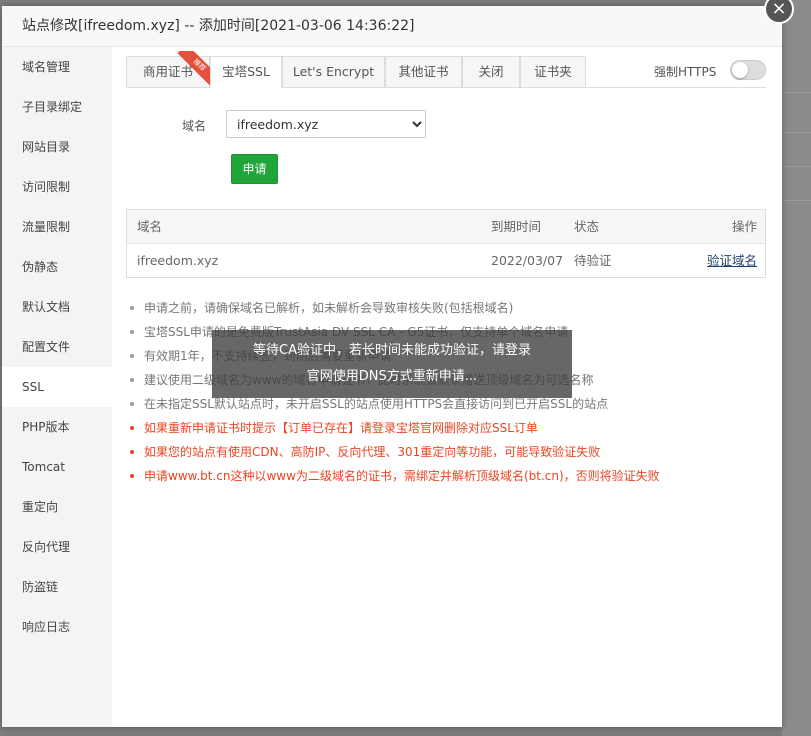 Image resolution: width=811 pixels, height=736 pixels. I want to click on background-page, so click(796, 368).